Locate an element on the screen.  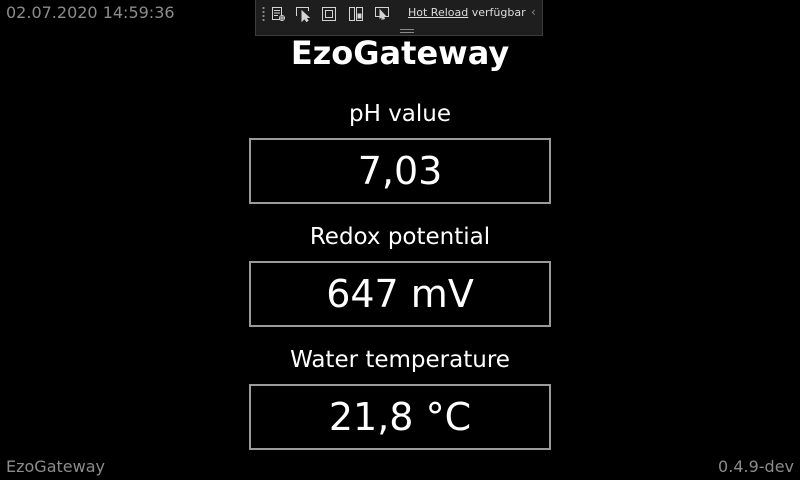
display-adorners-icon is located at coordinates (329, 14).